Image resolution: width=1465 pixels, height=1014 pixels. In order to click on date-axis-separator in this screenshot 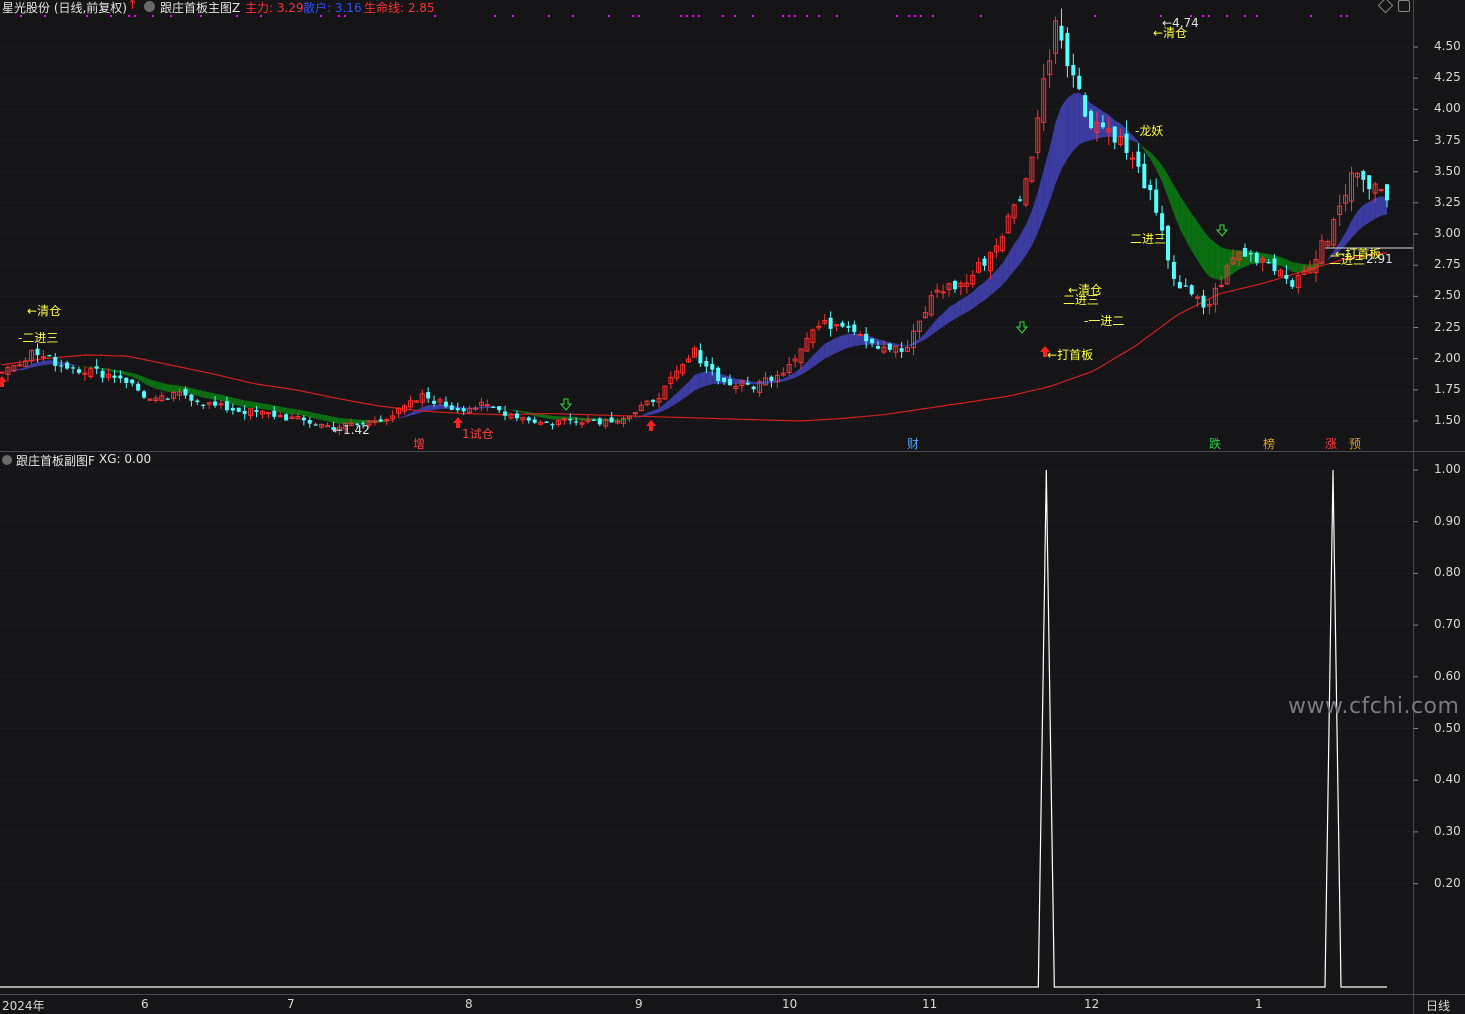, I will do `click(732, 994)`.